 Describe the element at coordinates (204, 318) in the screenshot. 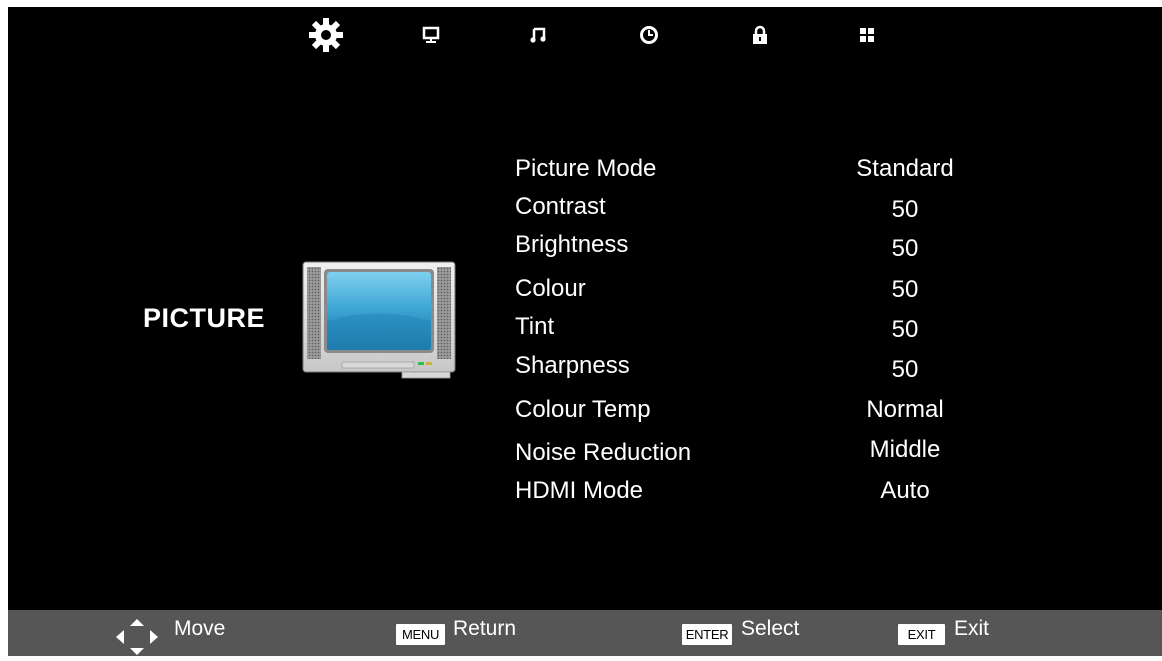

I see `section-title: PICTURE` at that location.